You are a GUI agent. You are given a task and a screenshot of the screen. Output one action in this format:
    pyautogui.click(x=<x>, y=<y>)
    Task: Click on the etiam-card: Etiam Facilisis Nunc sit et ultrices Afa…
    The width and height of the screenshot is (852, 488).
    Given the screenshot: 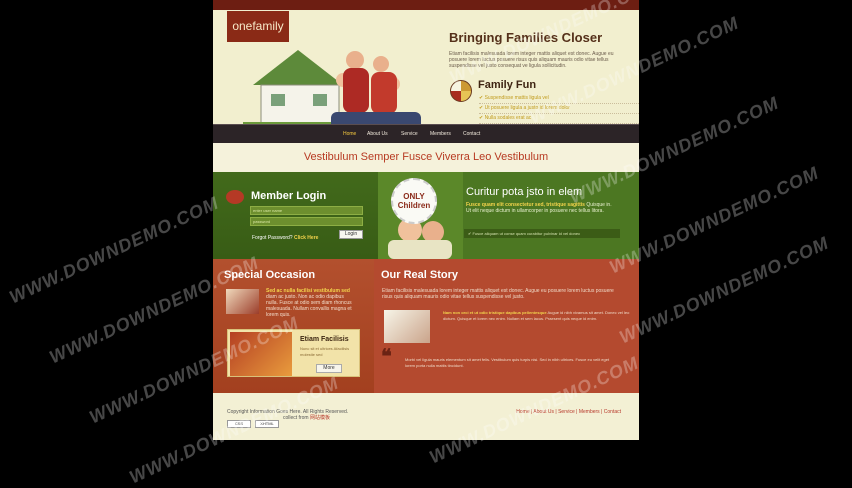 What is the action you would take?
    pyautogui.click(x=293, y=353)
    